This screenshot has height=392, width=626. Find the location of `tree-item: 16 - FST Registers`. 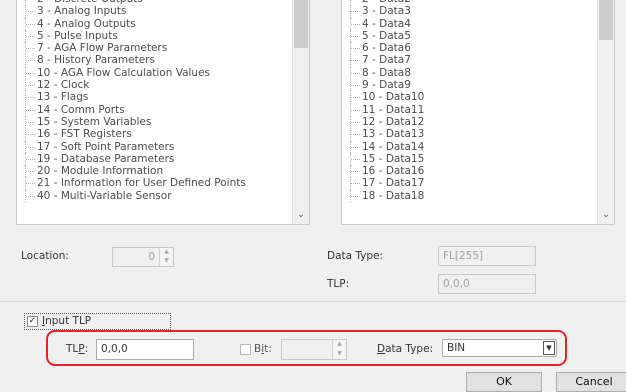

tree-item: 16 - FST Registers is located at coordinates (131, 134).